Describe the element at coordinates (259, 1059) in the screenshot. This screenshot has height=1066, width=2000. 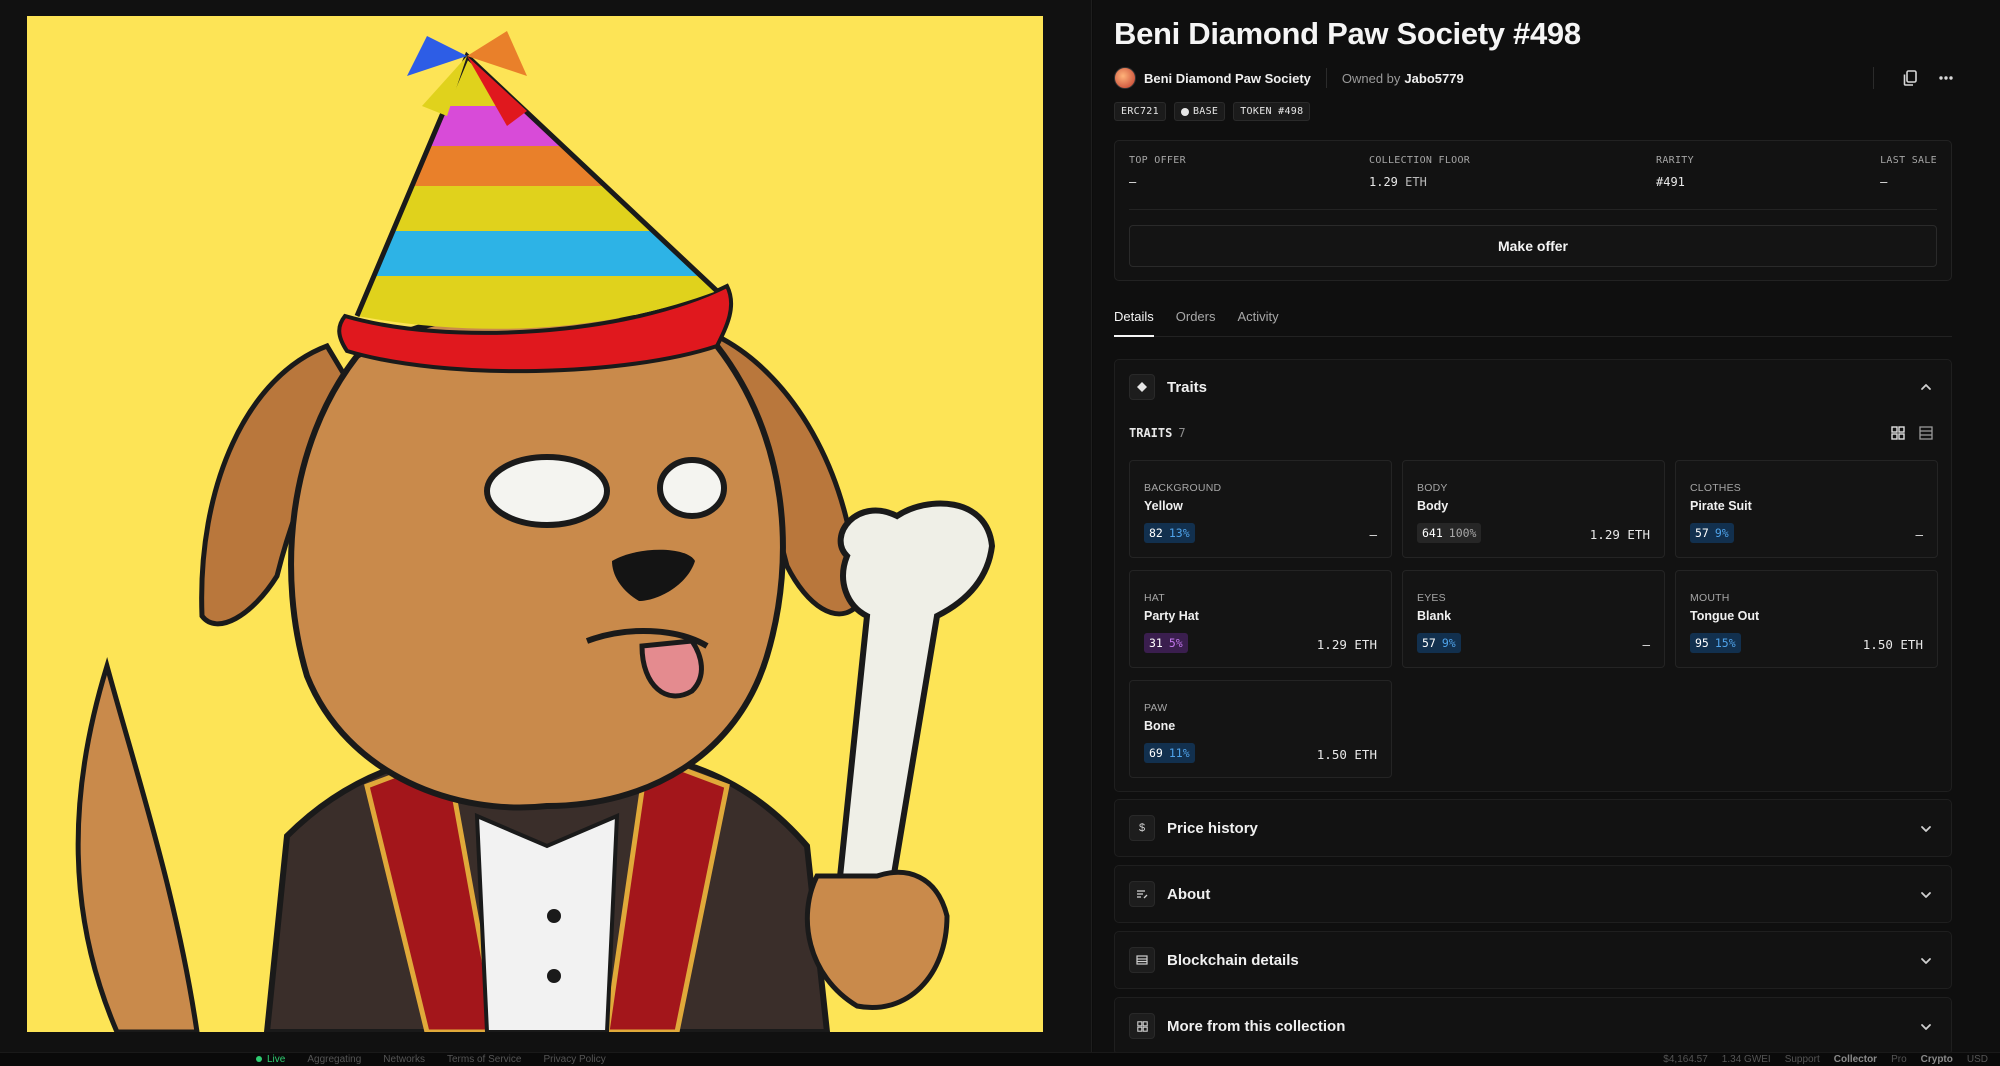
I see `live-dot-icon` at that location.